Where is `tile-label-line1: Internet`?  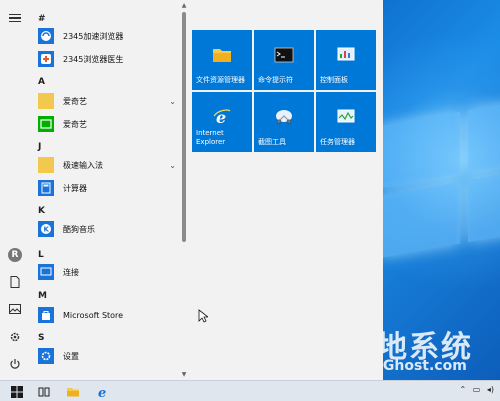
tile-label-line1: Internet is located at coordinates (210, 133).